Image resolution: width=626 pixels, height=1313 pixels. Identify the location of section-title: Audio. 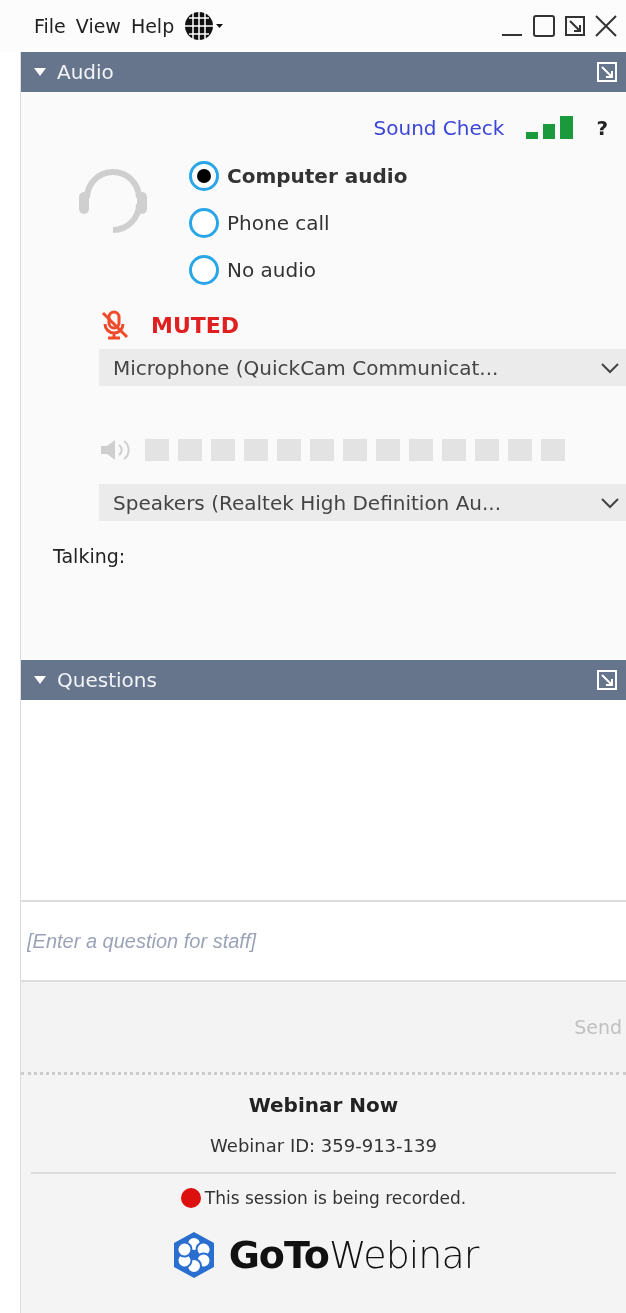
(85, 72).